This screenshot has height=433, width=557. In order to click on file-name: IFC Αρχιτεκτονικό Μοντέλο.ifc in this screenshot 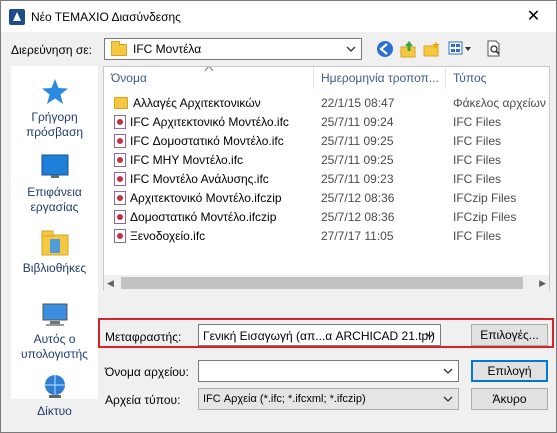, I will do `click(209, 122)`.